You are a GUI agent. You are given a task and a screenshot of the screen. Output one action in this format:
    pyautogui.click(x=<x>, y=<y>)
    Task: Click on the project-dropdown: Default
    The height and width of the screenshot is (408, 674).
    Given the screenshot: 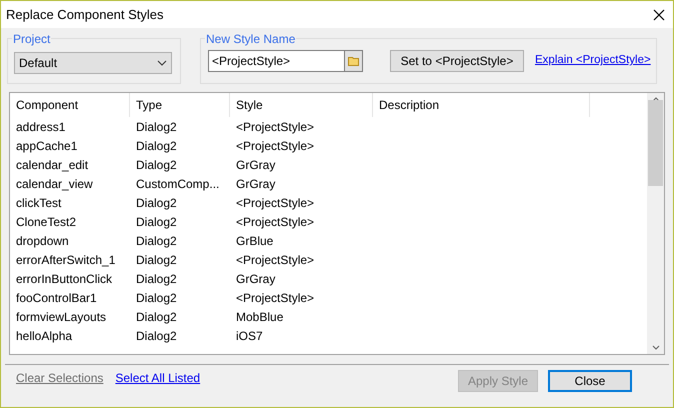 What is the action you would take?
    pyautogui.click(x=93, y=63)
    